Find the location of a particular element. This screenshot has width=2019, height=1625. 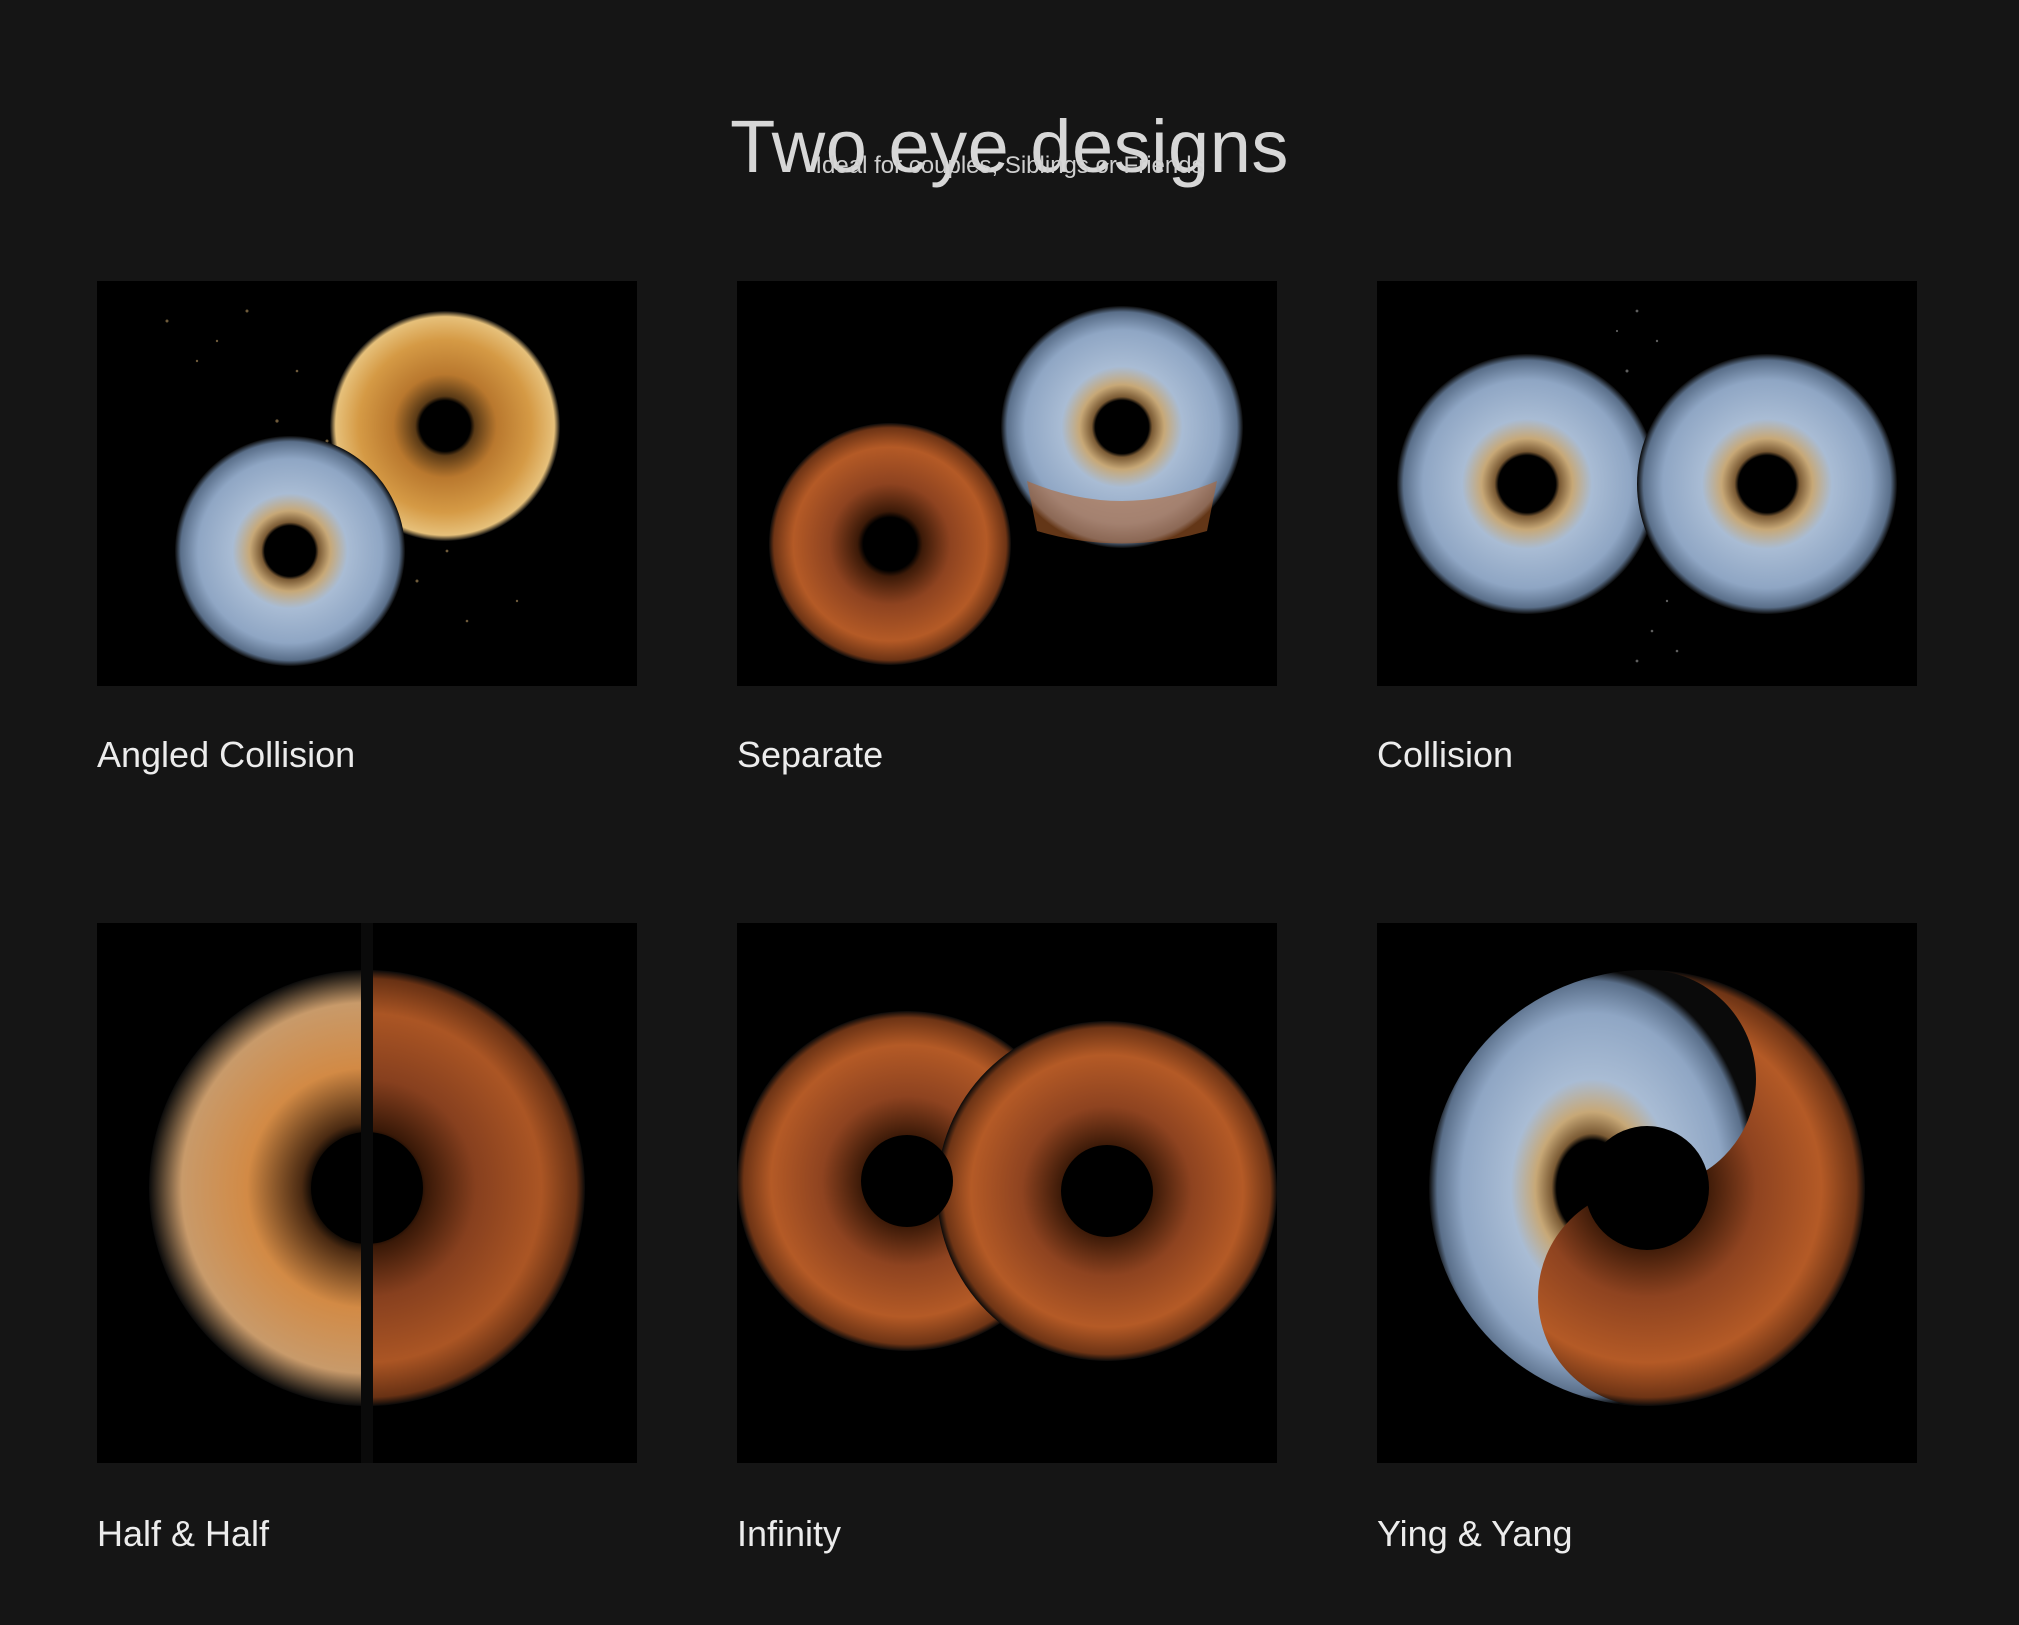

ying-and-yang-image is located at coordinates (1647, 1193).